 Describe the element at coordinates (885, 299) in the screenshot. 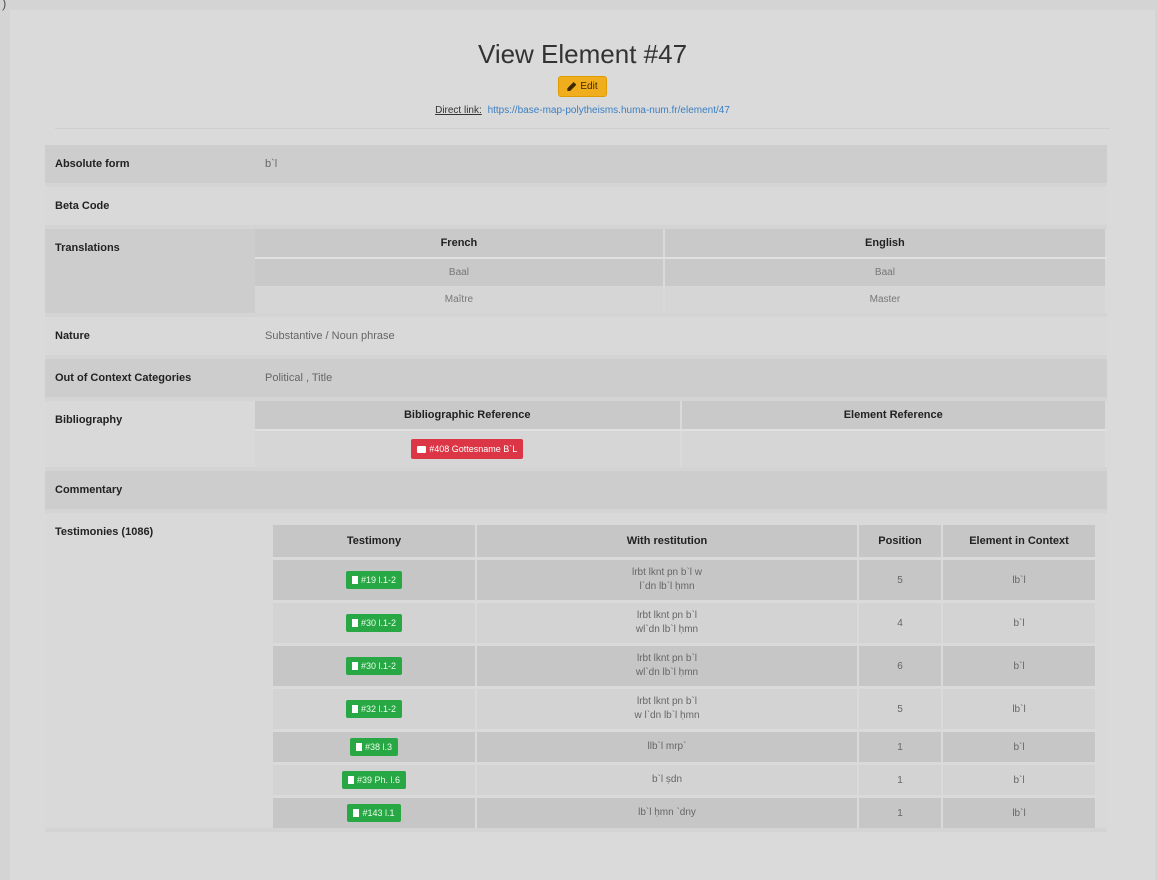

I see `translation-english: Master` at that location.